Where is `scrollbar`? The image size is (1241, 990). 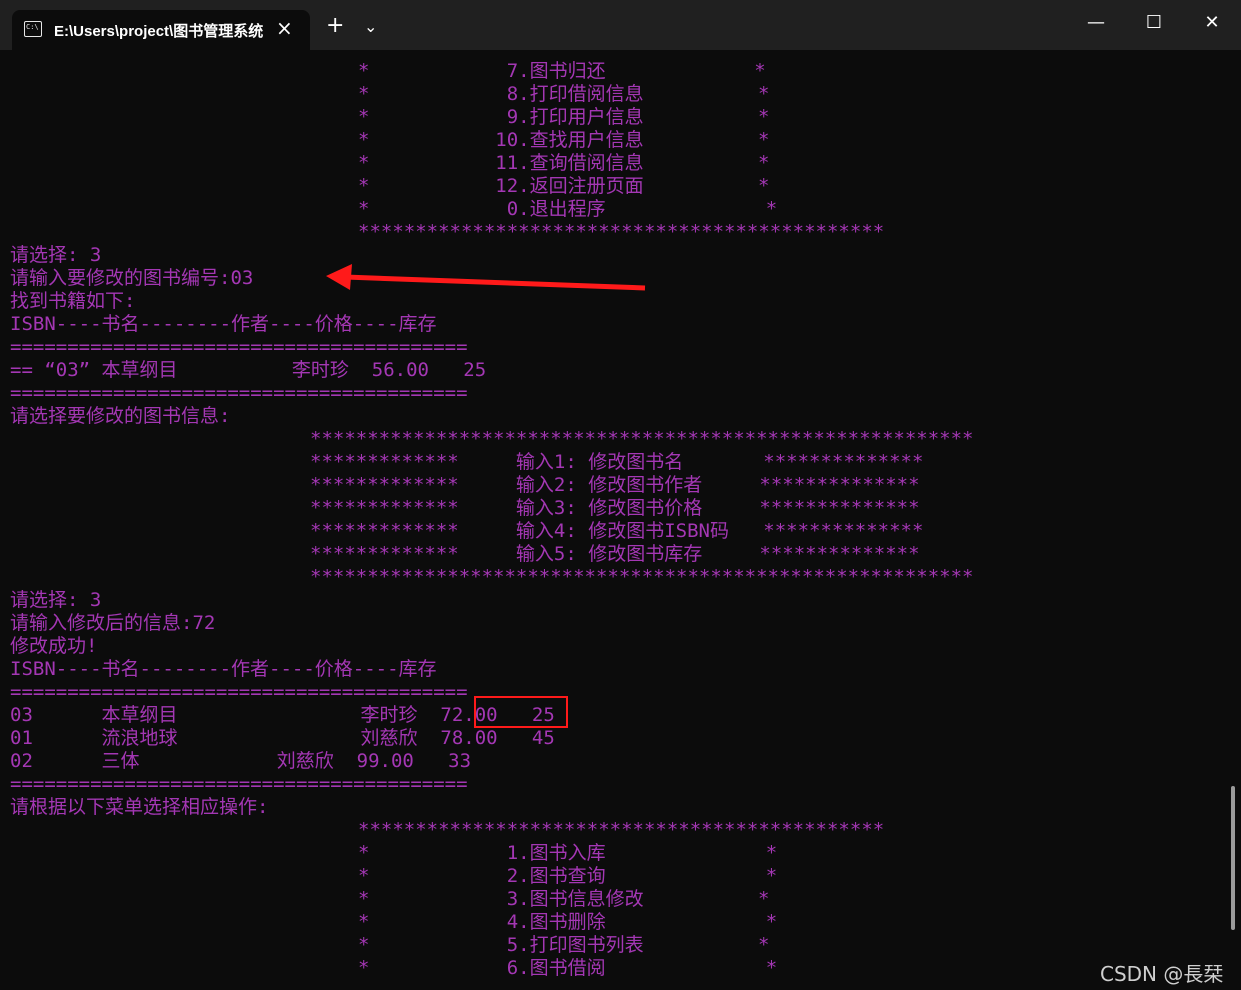
scrollbar is located at coordinates (1233, 858).